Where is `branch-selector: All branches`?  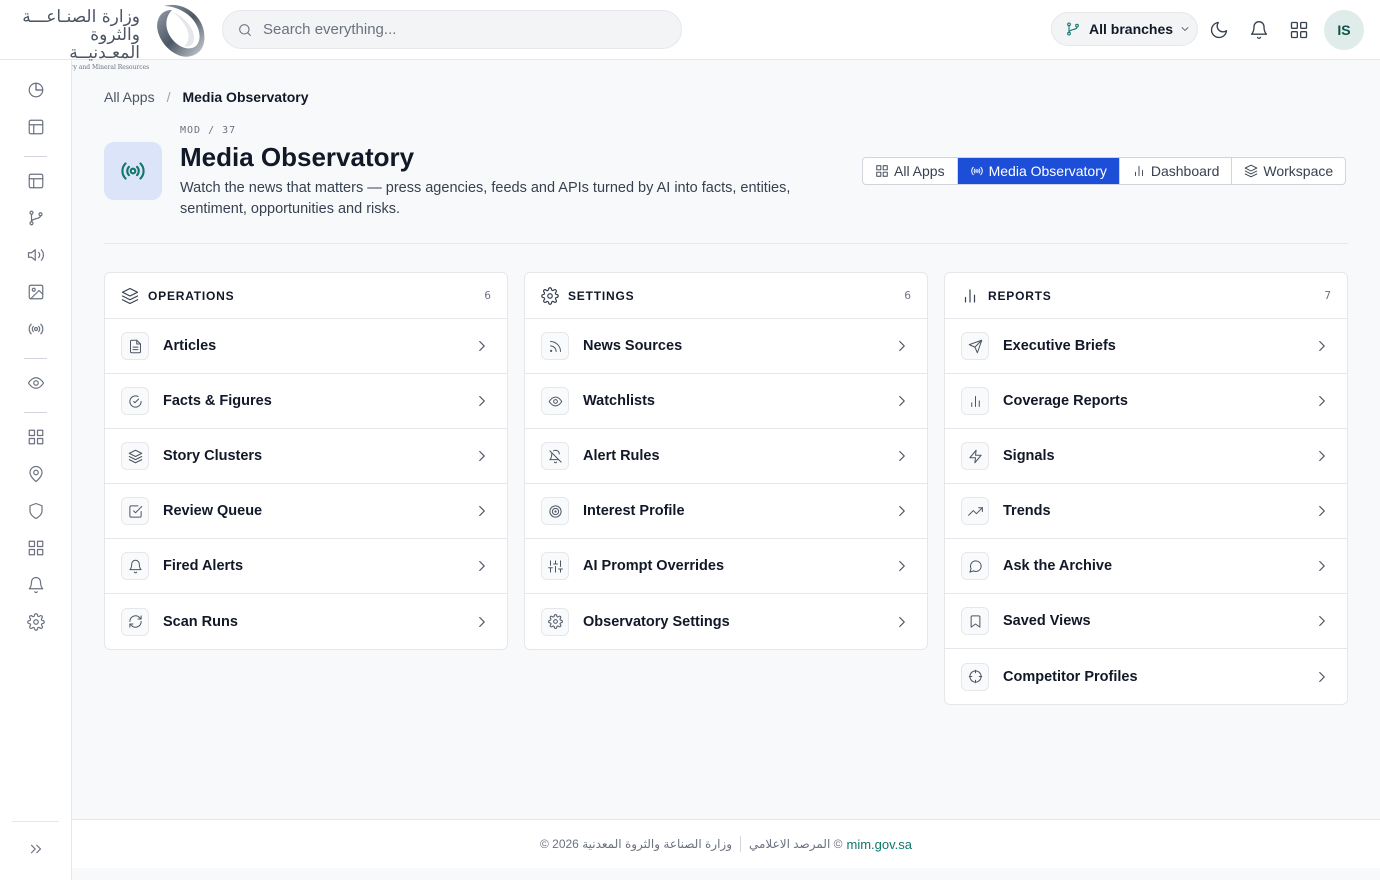 branch-selector: All branches is located at coordinates (1124, 29).